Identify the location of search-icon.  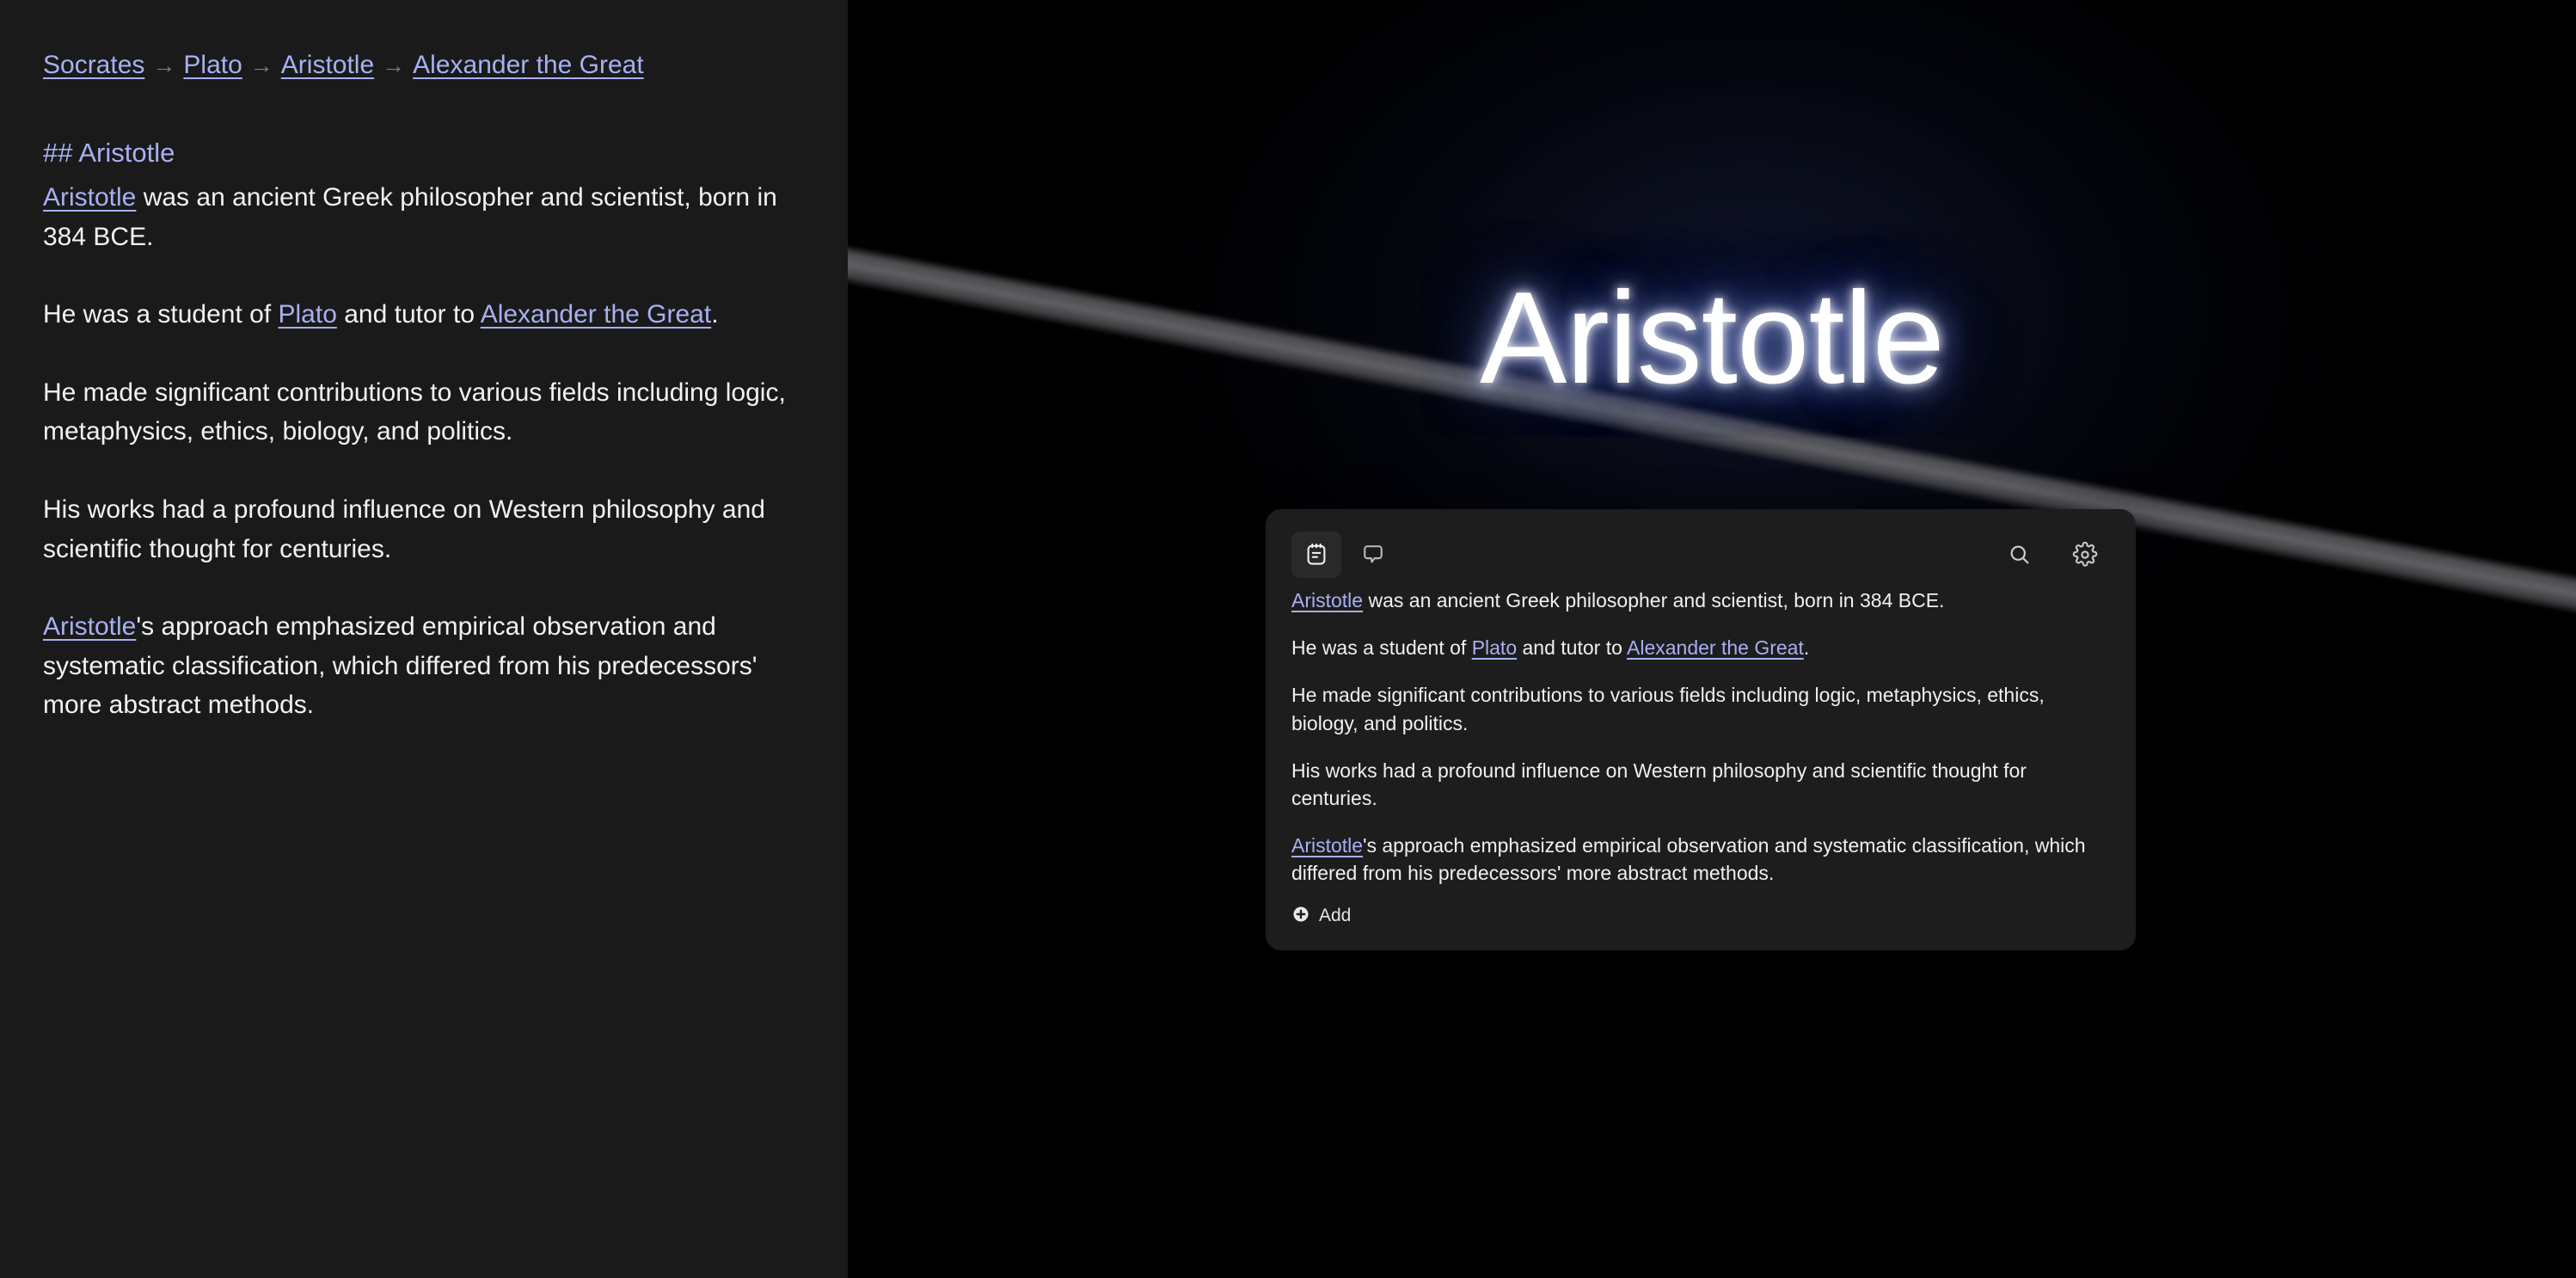
(2020, 555).